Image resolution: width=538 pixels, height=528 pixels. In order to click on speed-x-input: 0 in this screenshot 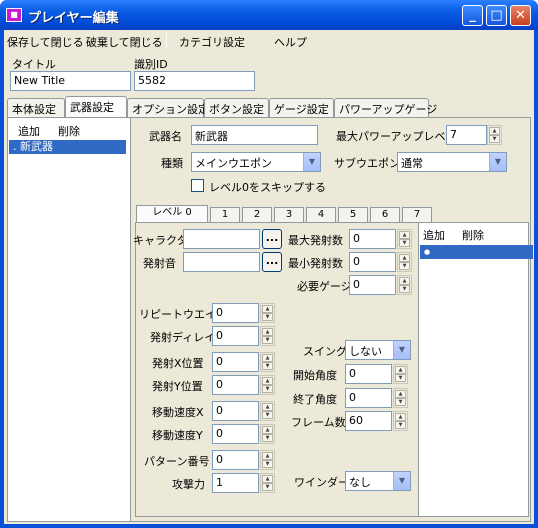, I will do `click(235, 411)`.